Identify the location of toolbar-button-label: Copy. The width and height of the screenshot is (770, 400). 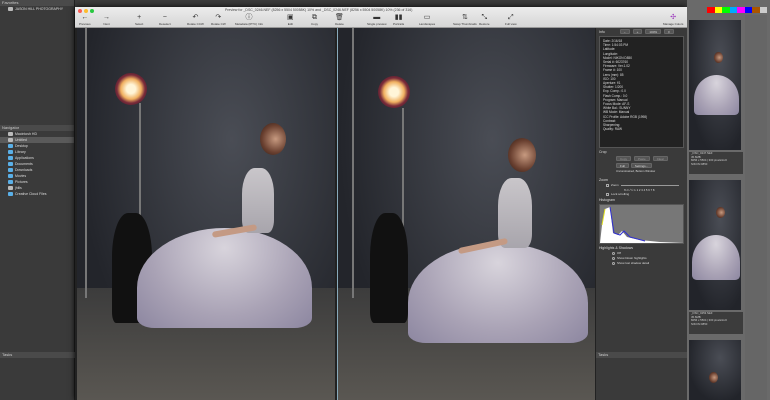
(315, 24).